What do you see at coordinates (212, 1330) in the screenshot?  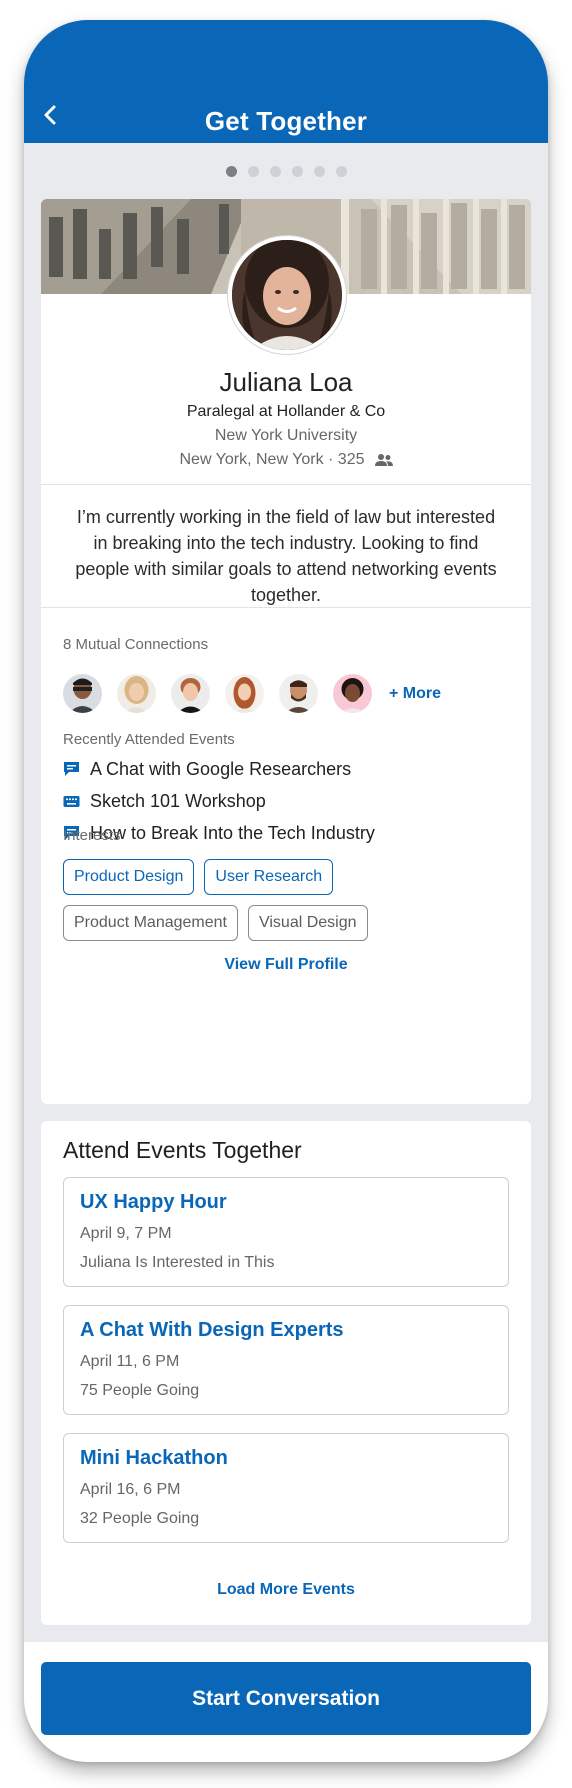 I see `event-title: A Chat With Design Experts` at bounding box center [212, 1330].